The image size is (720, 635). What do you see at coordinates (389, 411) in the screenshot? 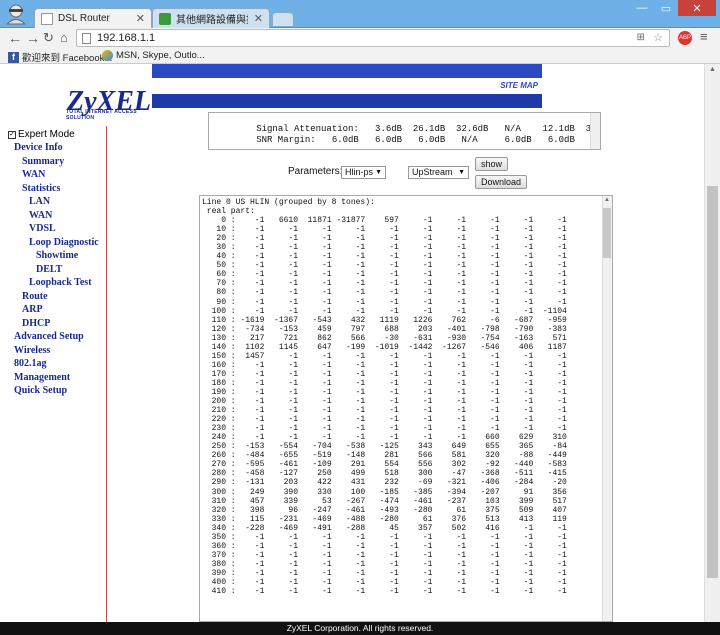
I see `hlin-row: 210 : -1 -1 -1 -1 -1 -1 -1 -1 -1 -1` at bounding box center [389, 411].